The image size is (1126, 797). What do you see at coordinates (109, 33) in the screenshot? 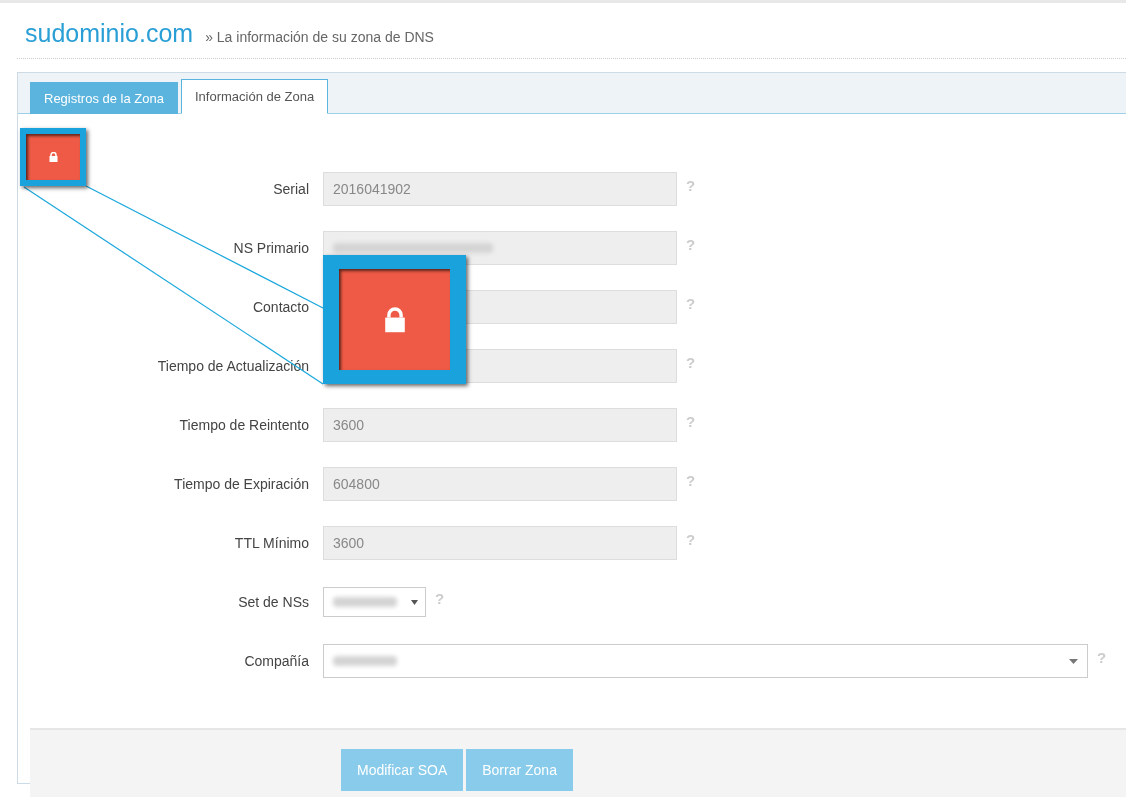
I see `site-title: sudominio.com` at bounding box center [109, 33].